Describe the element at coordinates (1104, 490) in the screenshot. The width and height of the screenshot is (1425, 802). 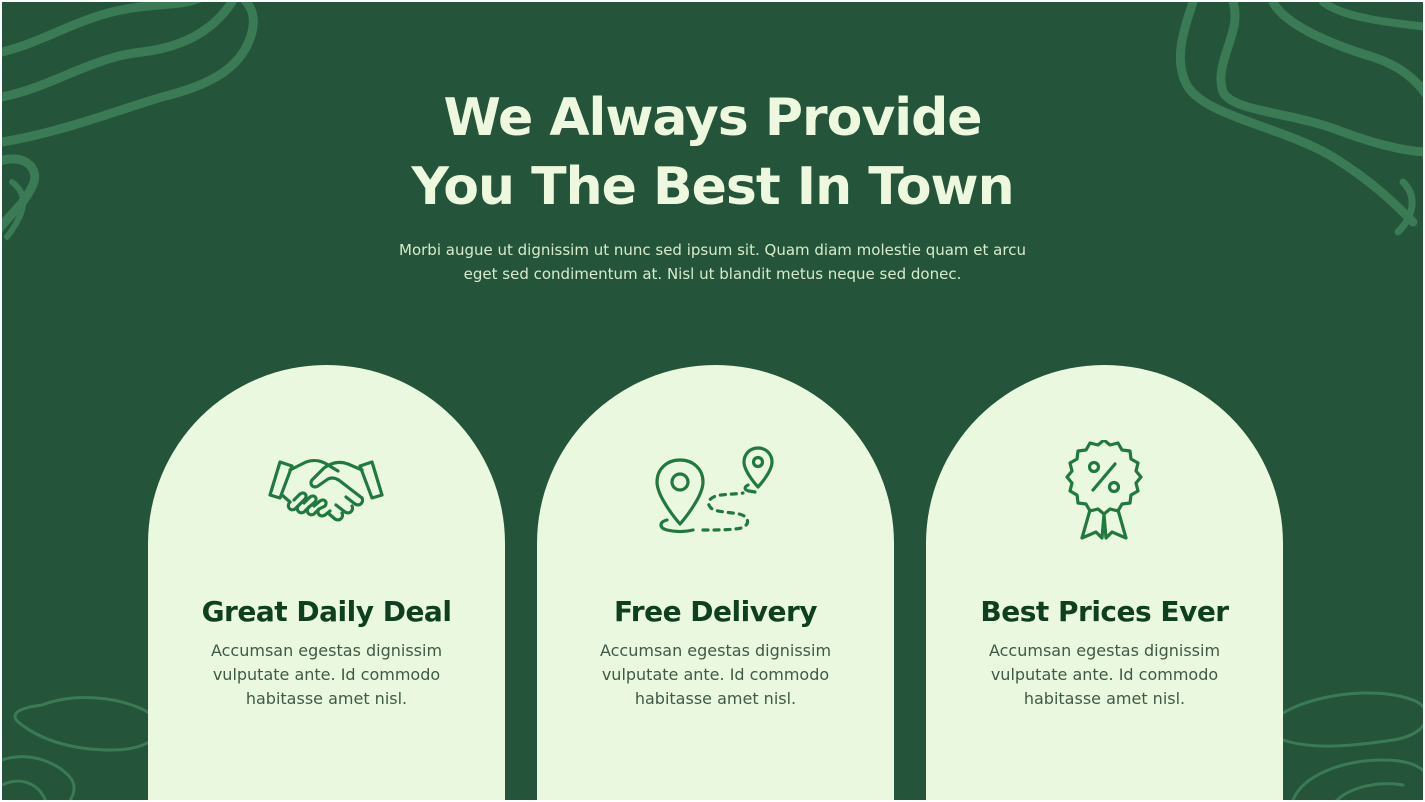
I see `discount-badge-icon` at that location.